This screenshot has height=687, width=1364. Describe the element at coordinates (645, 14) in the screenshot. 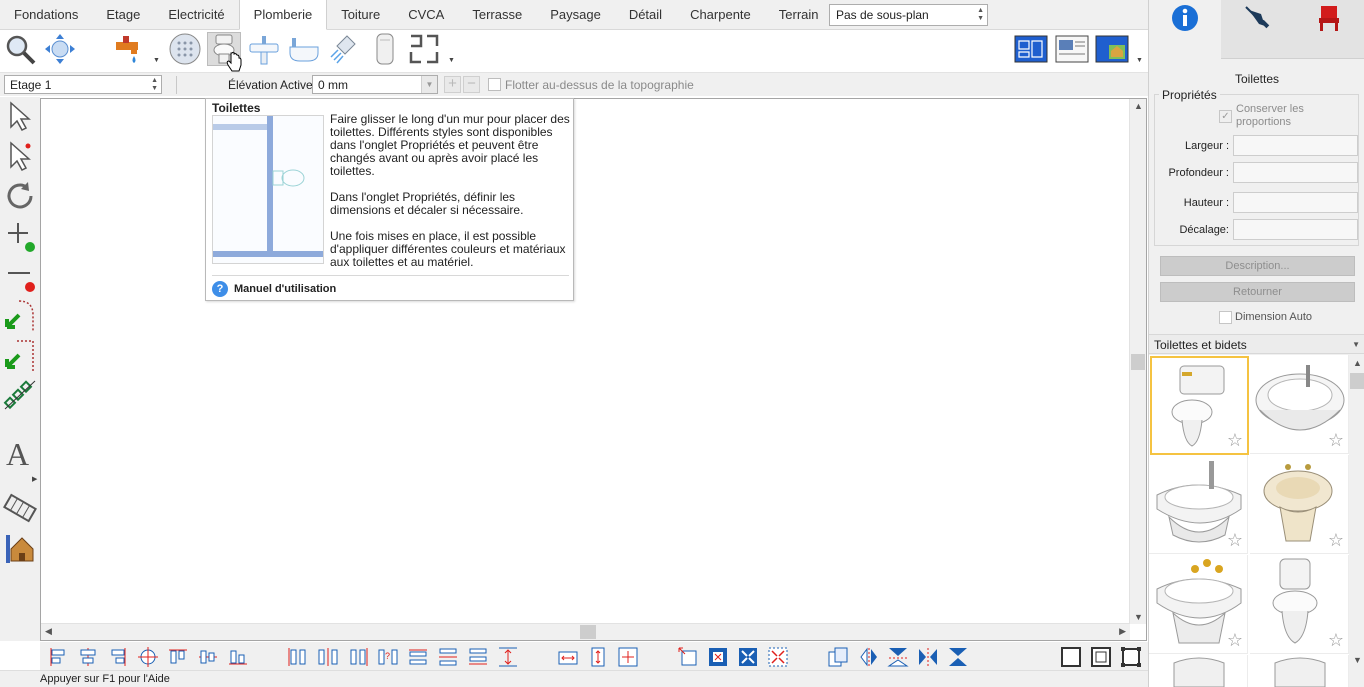

I see `tab-detail: Détail` at that location.